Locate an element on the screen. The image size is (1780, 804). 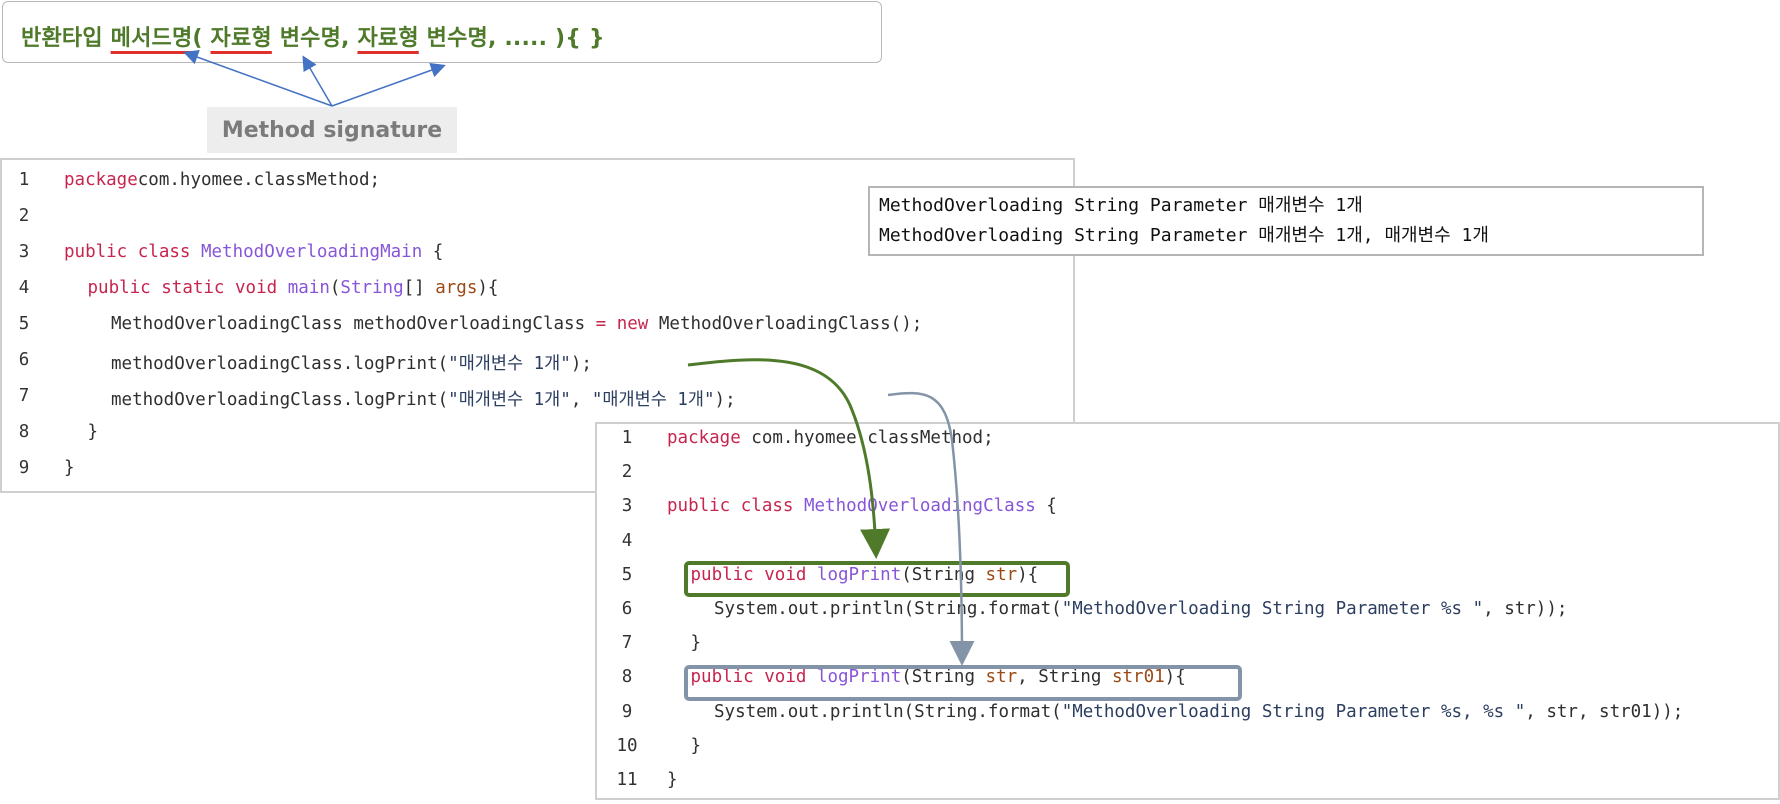
code-line: 1 package com.hyomee.classMethod; is located at coordinates (1187, 445).